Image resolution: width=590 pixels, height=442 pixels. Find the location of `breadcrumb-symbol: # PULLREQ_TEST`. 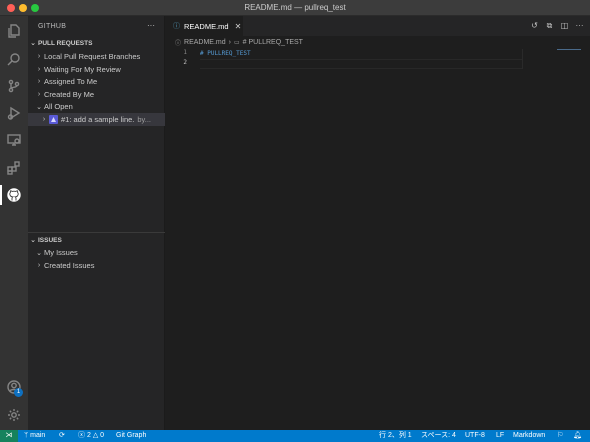

breadcrumb-symbol: # PULLREQ_TEST is located at coordinates (273, 42).